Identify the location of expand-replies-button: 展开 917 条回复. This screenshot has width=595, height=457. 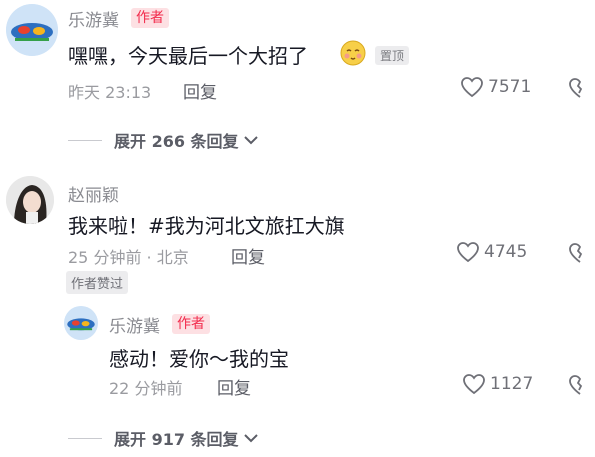
(163, 438).